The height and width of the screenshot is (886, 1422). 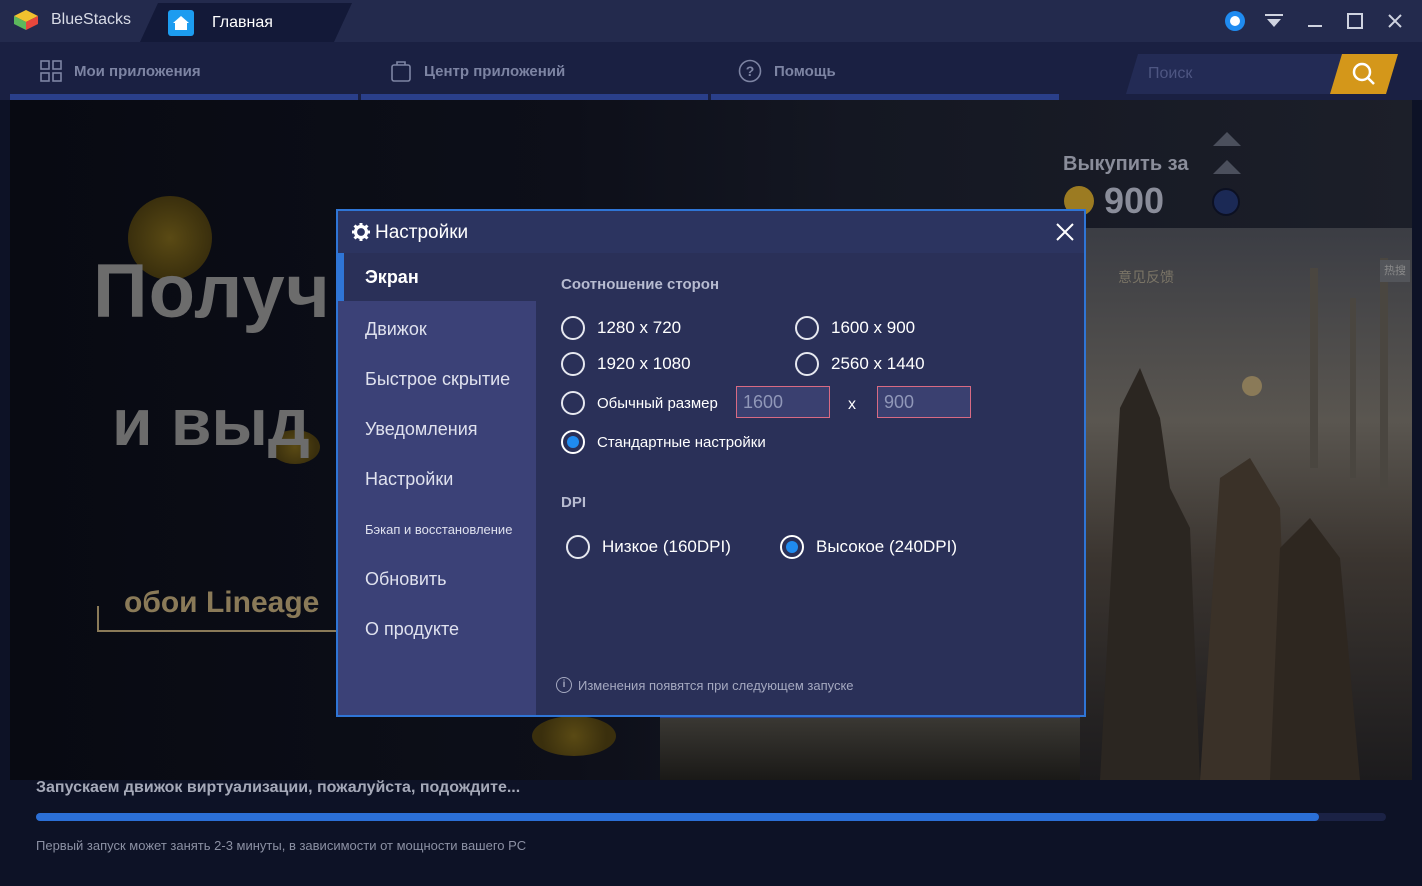 What do you see at coordinates (242, 22) in the screenshot?
I see `tab-home-label: Главная` at bounding box center [242, 22].